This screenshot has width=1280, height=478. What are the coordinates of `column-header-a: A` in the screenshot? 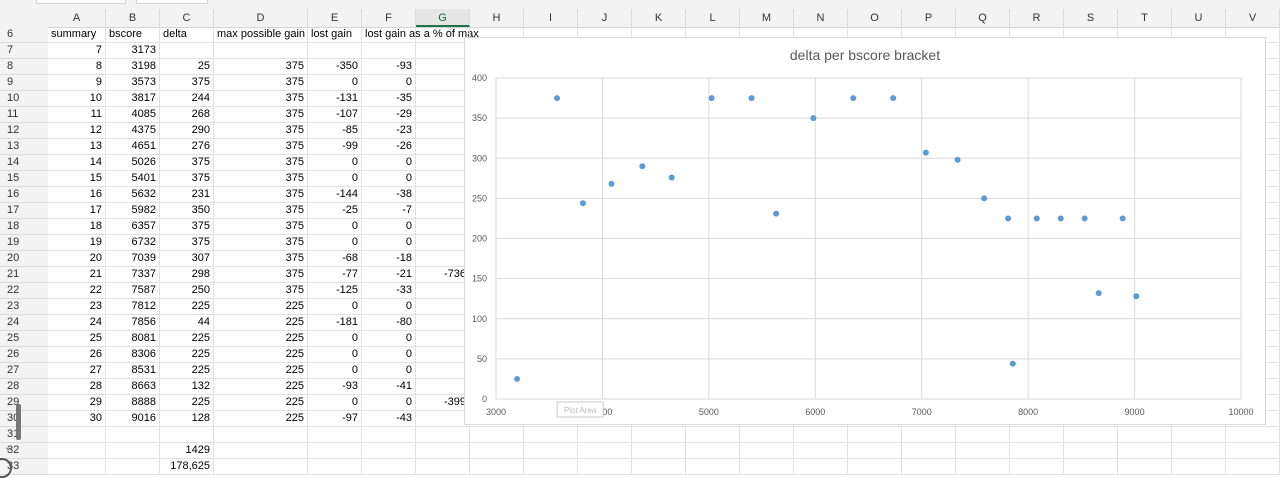 It's located at (77, 18).